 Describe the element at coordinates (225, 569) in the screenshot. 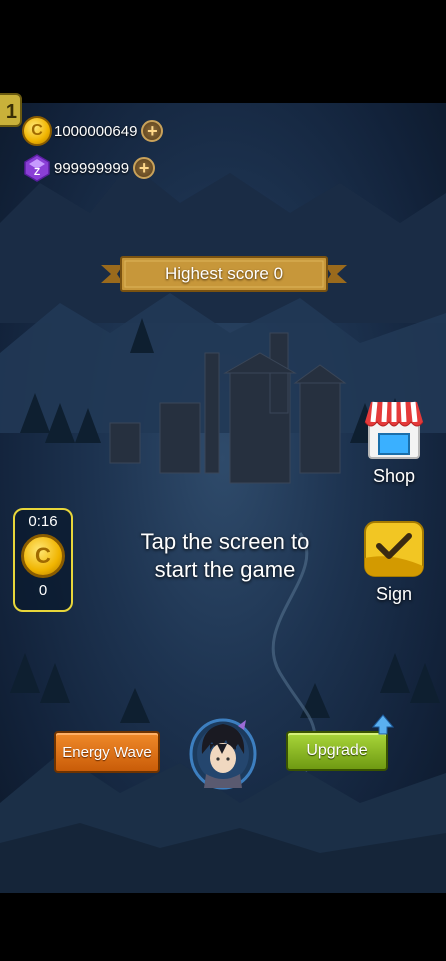

I see `start-prompt-line2: start the game` at that location.